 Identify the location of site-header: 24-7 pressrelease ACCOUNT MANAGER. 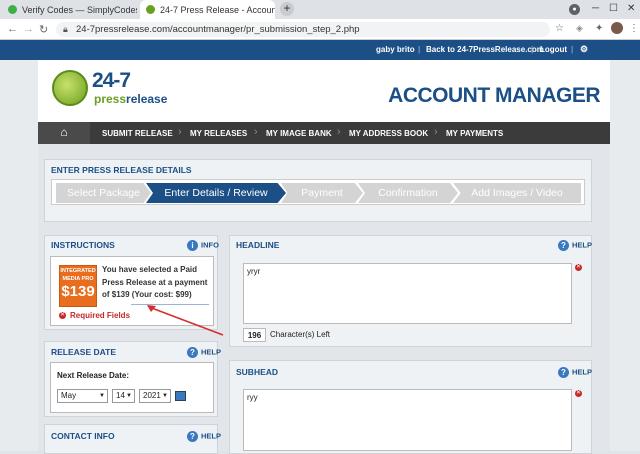
(324, 91).